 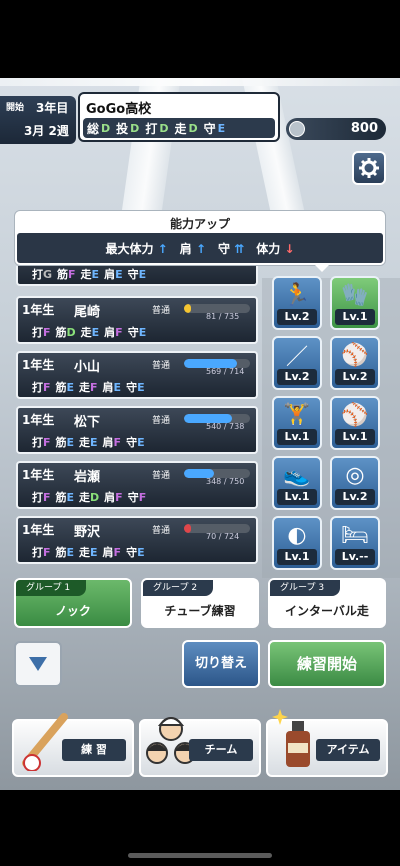 I want to click on practice-button: ／ Lv.2, so click(x=297, y=363).